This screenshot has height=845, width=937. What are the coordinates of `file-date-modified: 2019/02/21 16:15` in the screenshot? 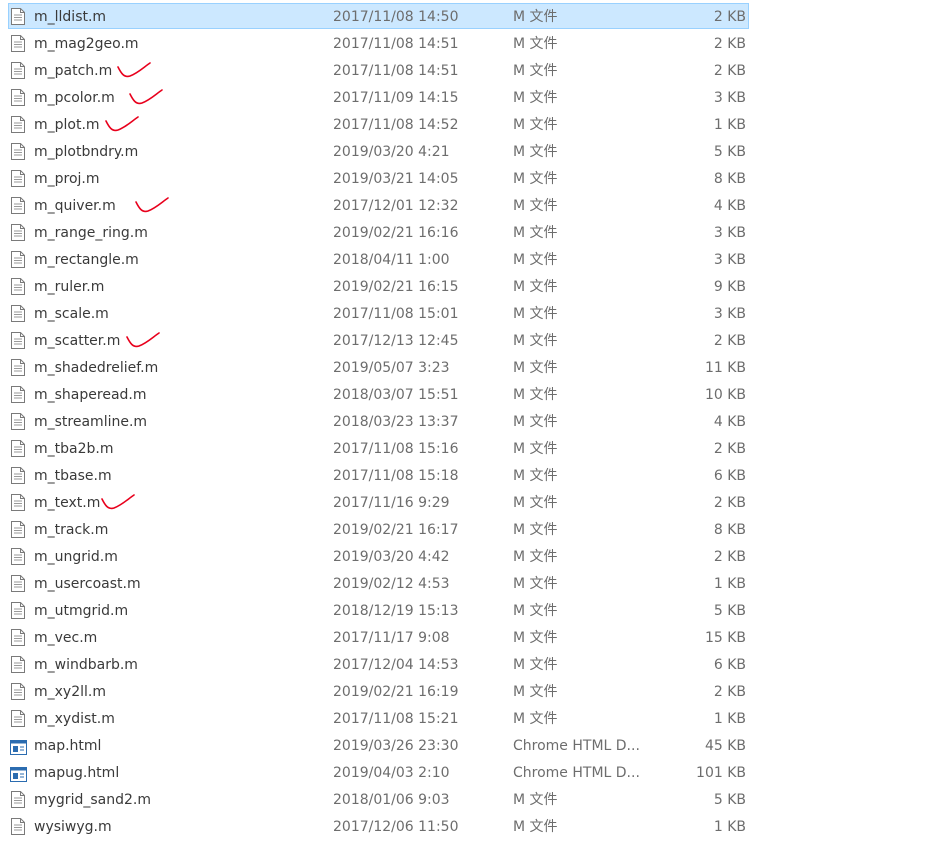 It's located at (396, 287).